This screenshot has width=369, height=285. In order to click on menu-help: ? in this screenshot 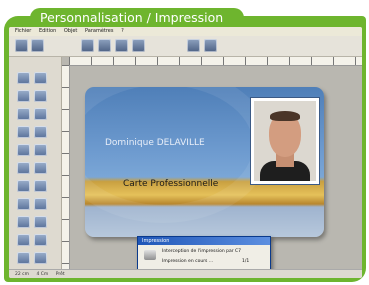, I will do `click(122, 31)`.